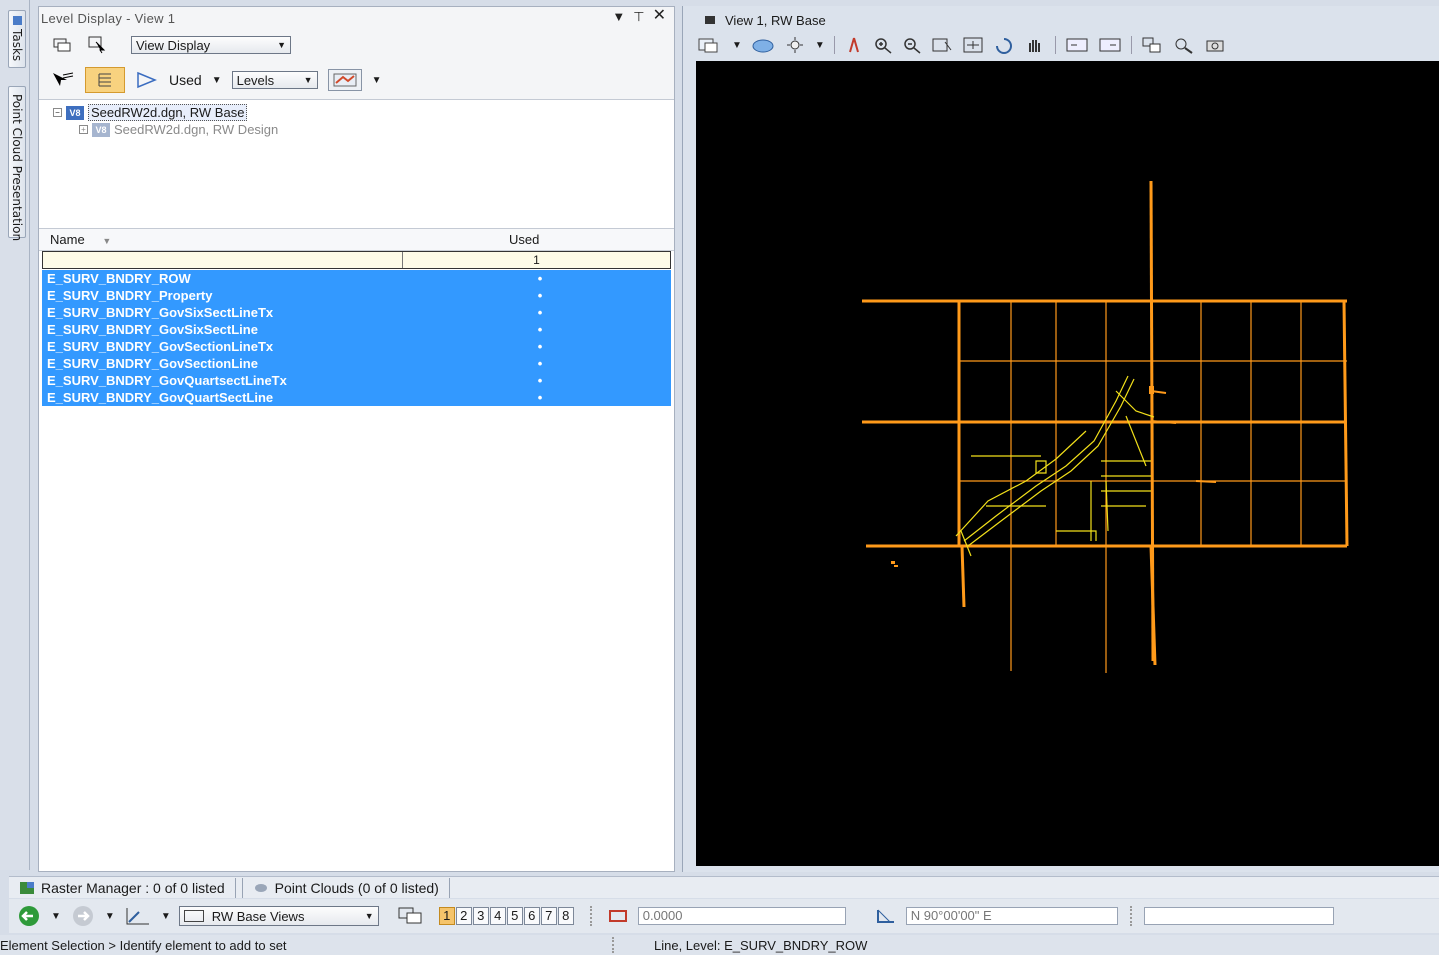 Image resolution: width=1439 pixels, height=955 pixels. I want to click on panel-menu-icon: ▼, so click(618, 17).